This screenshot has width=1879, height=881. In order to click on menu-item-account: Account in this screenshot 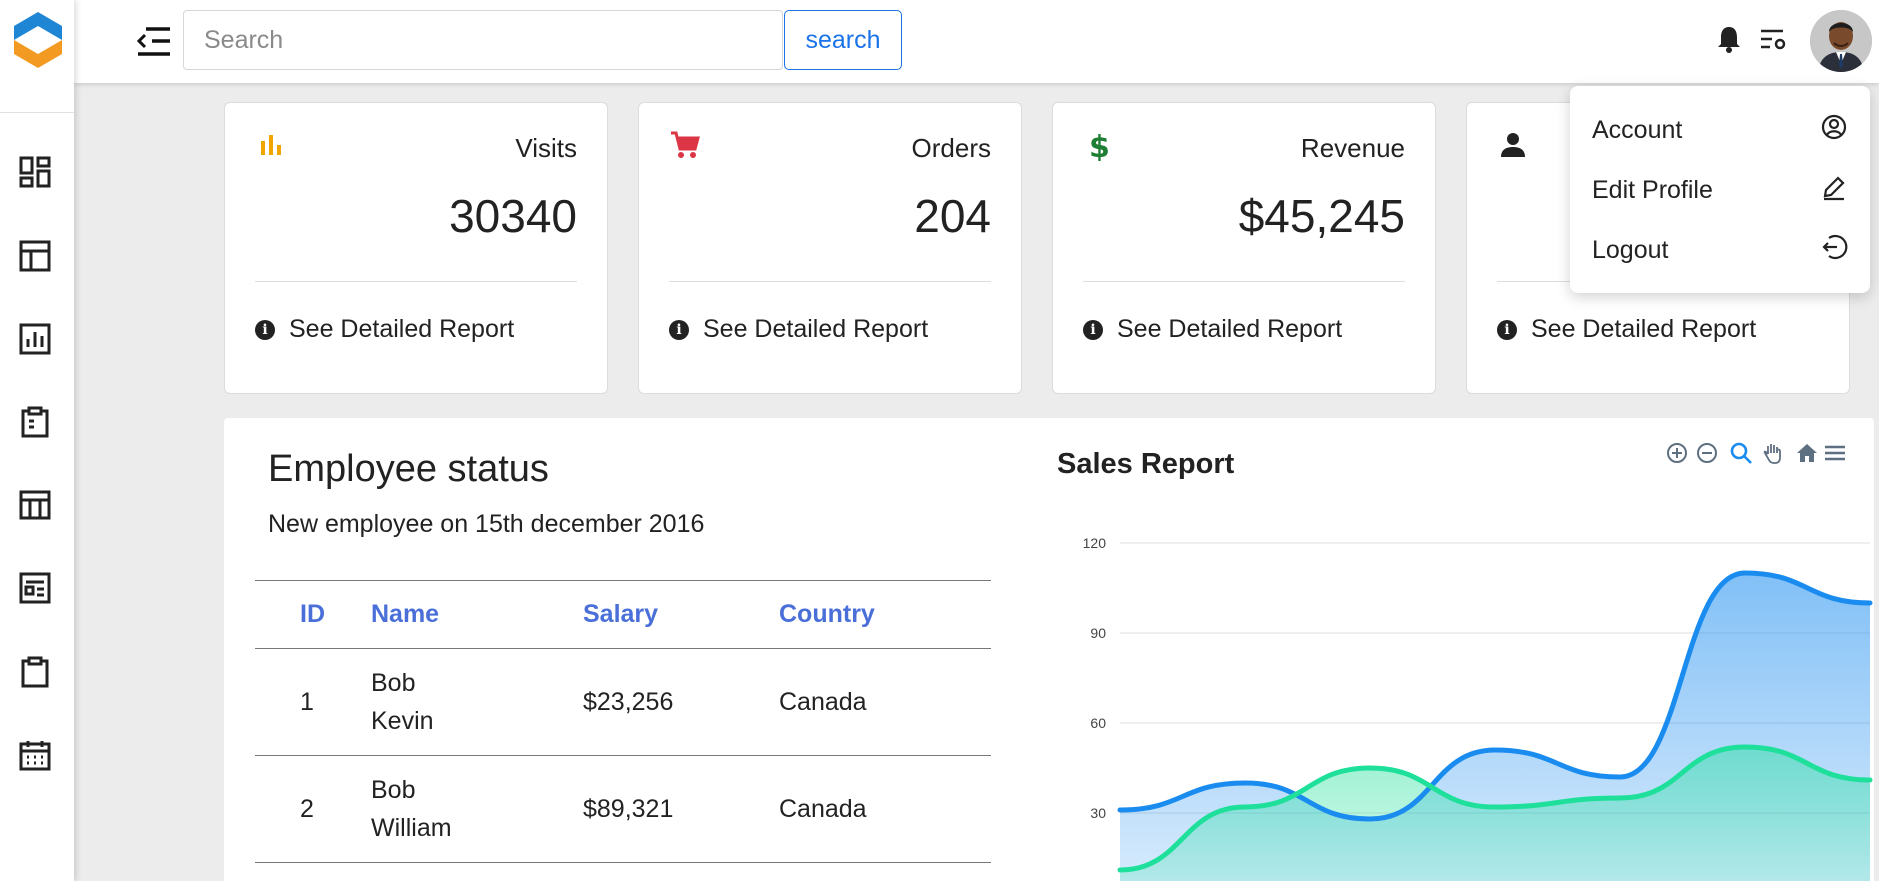, I will do `click(1720, 130)`.